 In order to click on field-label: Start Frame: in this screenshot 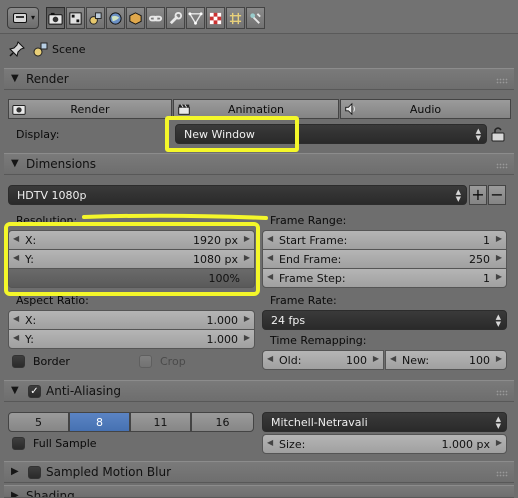, I will do `click(313, 240)`.